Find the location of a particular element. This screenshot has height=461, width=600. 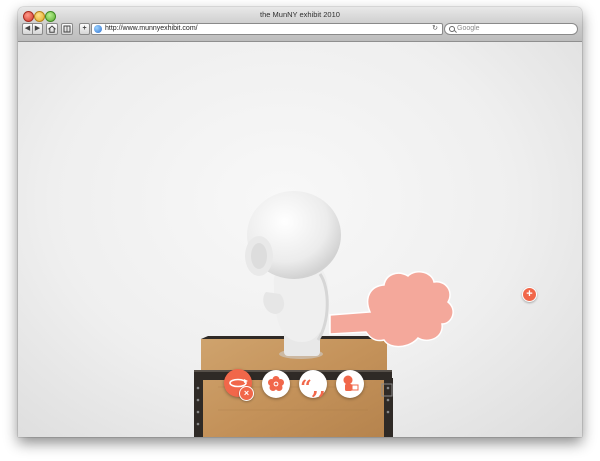

add-hotspot-button: + is located at coordinates (529, 294).